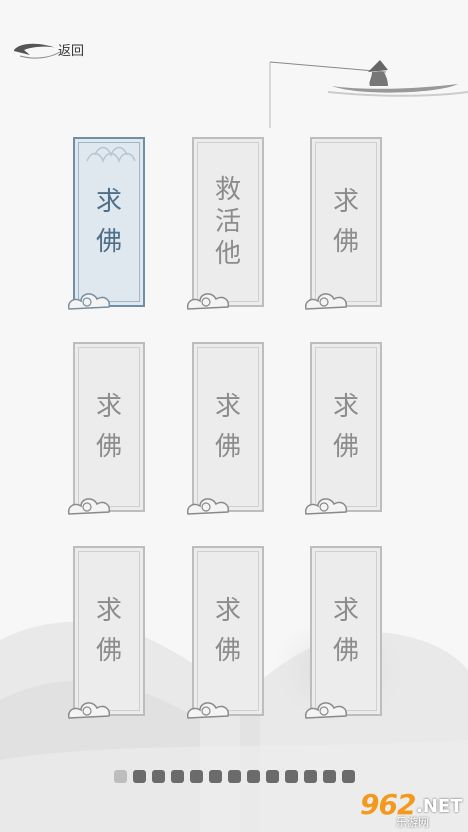 The image size is (468, 832). What do you see at coordinates (227, 190) in the screenshot?
I see `card-text-line: 救` at bounding box center [227, 190].